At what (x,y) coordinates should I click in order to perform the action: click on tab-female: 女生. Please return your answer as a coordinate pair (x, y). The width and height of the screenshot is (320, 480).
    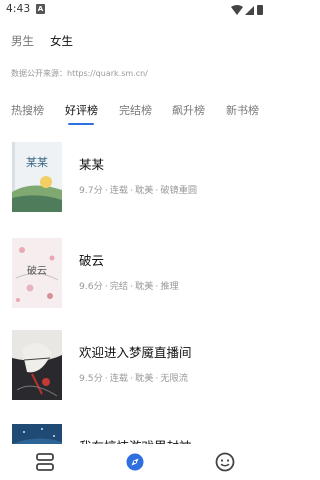
    Looking at the image, I should click on (61, 41).